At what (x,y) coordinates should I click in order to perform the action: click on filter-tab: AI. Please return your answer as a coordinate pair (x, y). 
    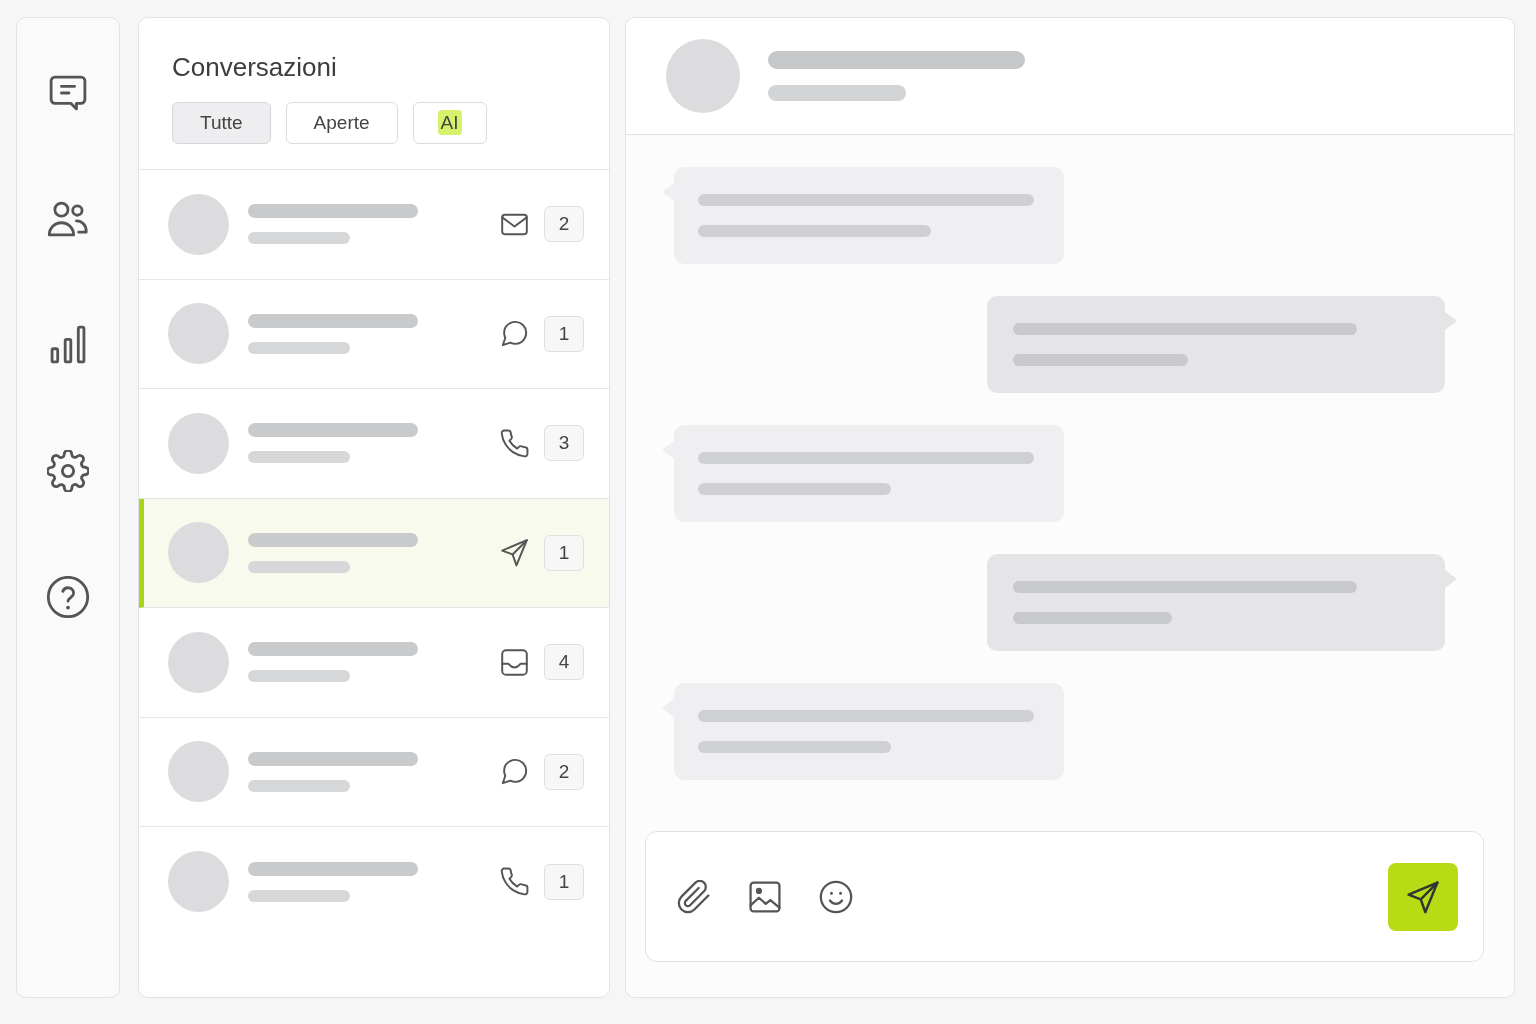
    Looking at the image, I should click on (449, 123).